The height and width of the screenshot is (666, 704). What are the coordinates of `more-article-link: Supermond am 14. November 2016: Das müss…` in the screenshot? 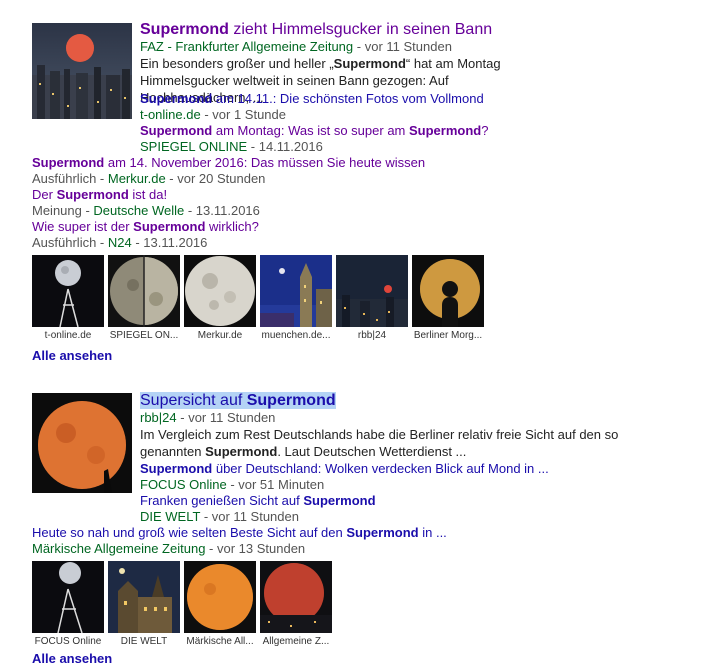 It's located at (228, 163).